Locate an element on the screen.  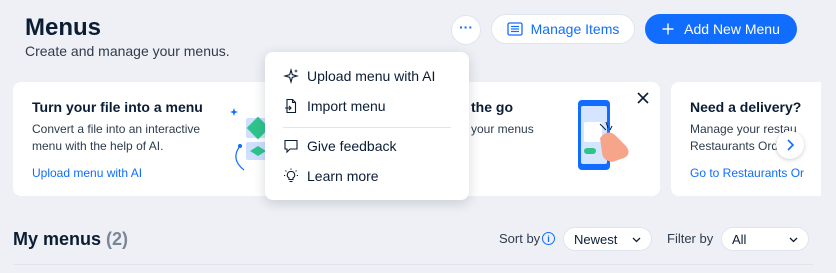
page-subtitle: Create and manage your menus. is located at coordinates (127, 51).